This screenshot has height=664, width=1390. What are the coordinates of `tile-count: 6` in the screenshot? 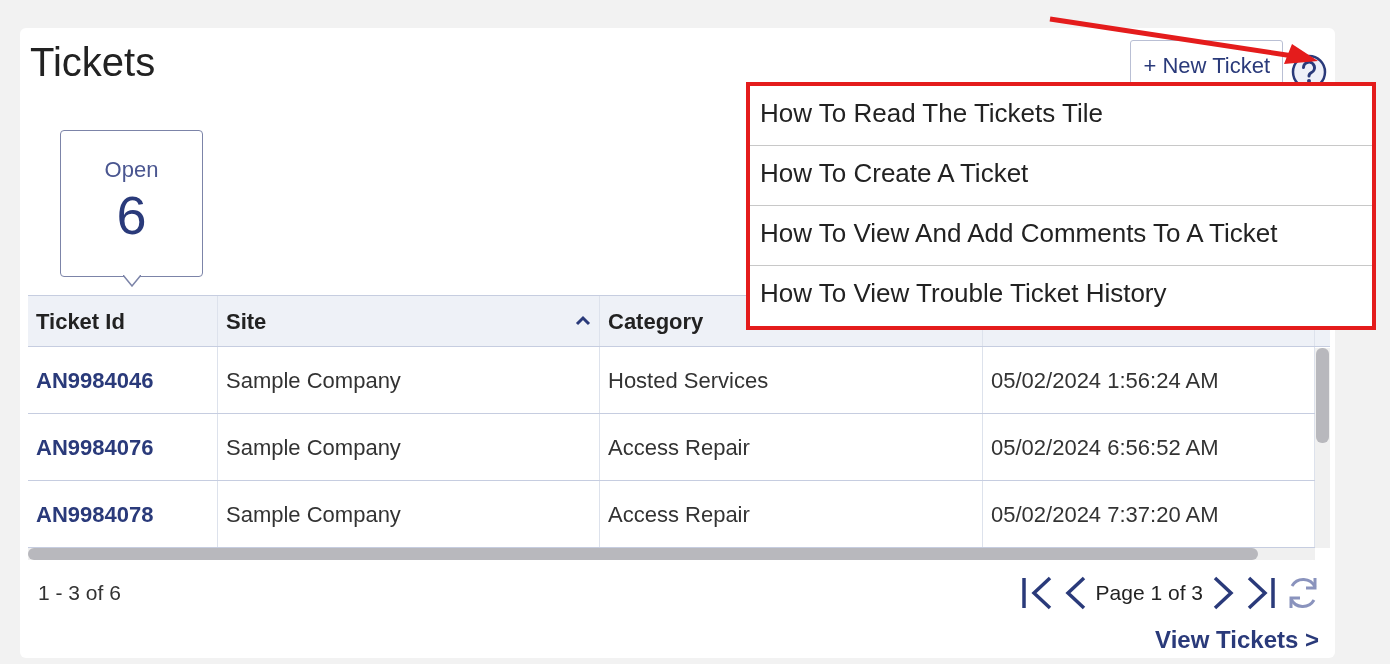 It's located at (131, 216).